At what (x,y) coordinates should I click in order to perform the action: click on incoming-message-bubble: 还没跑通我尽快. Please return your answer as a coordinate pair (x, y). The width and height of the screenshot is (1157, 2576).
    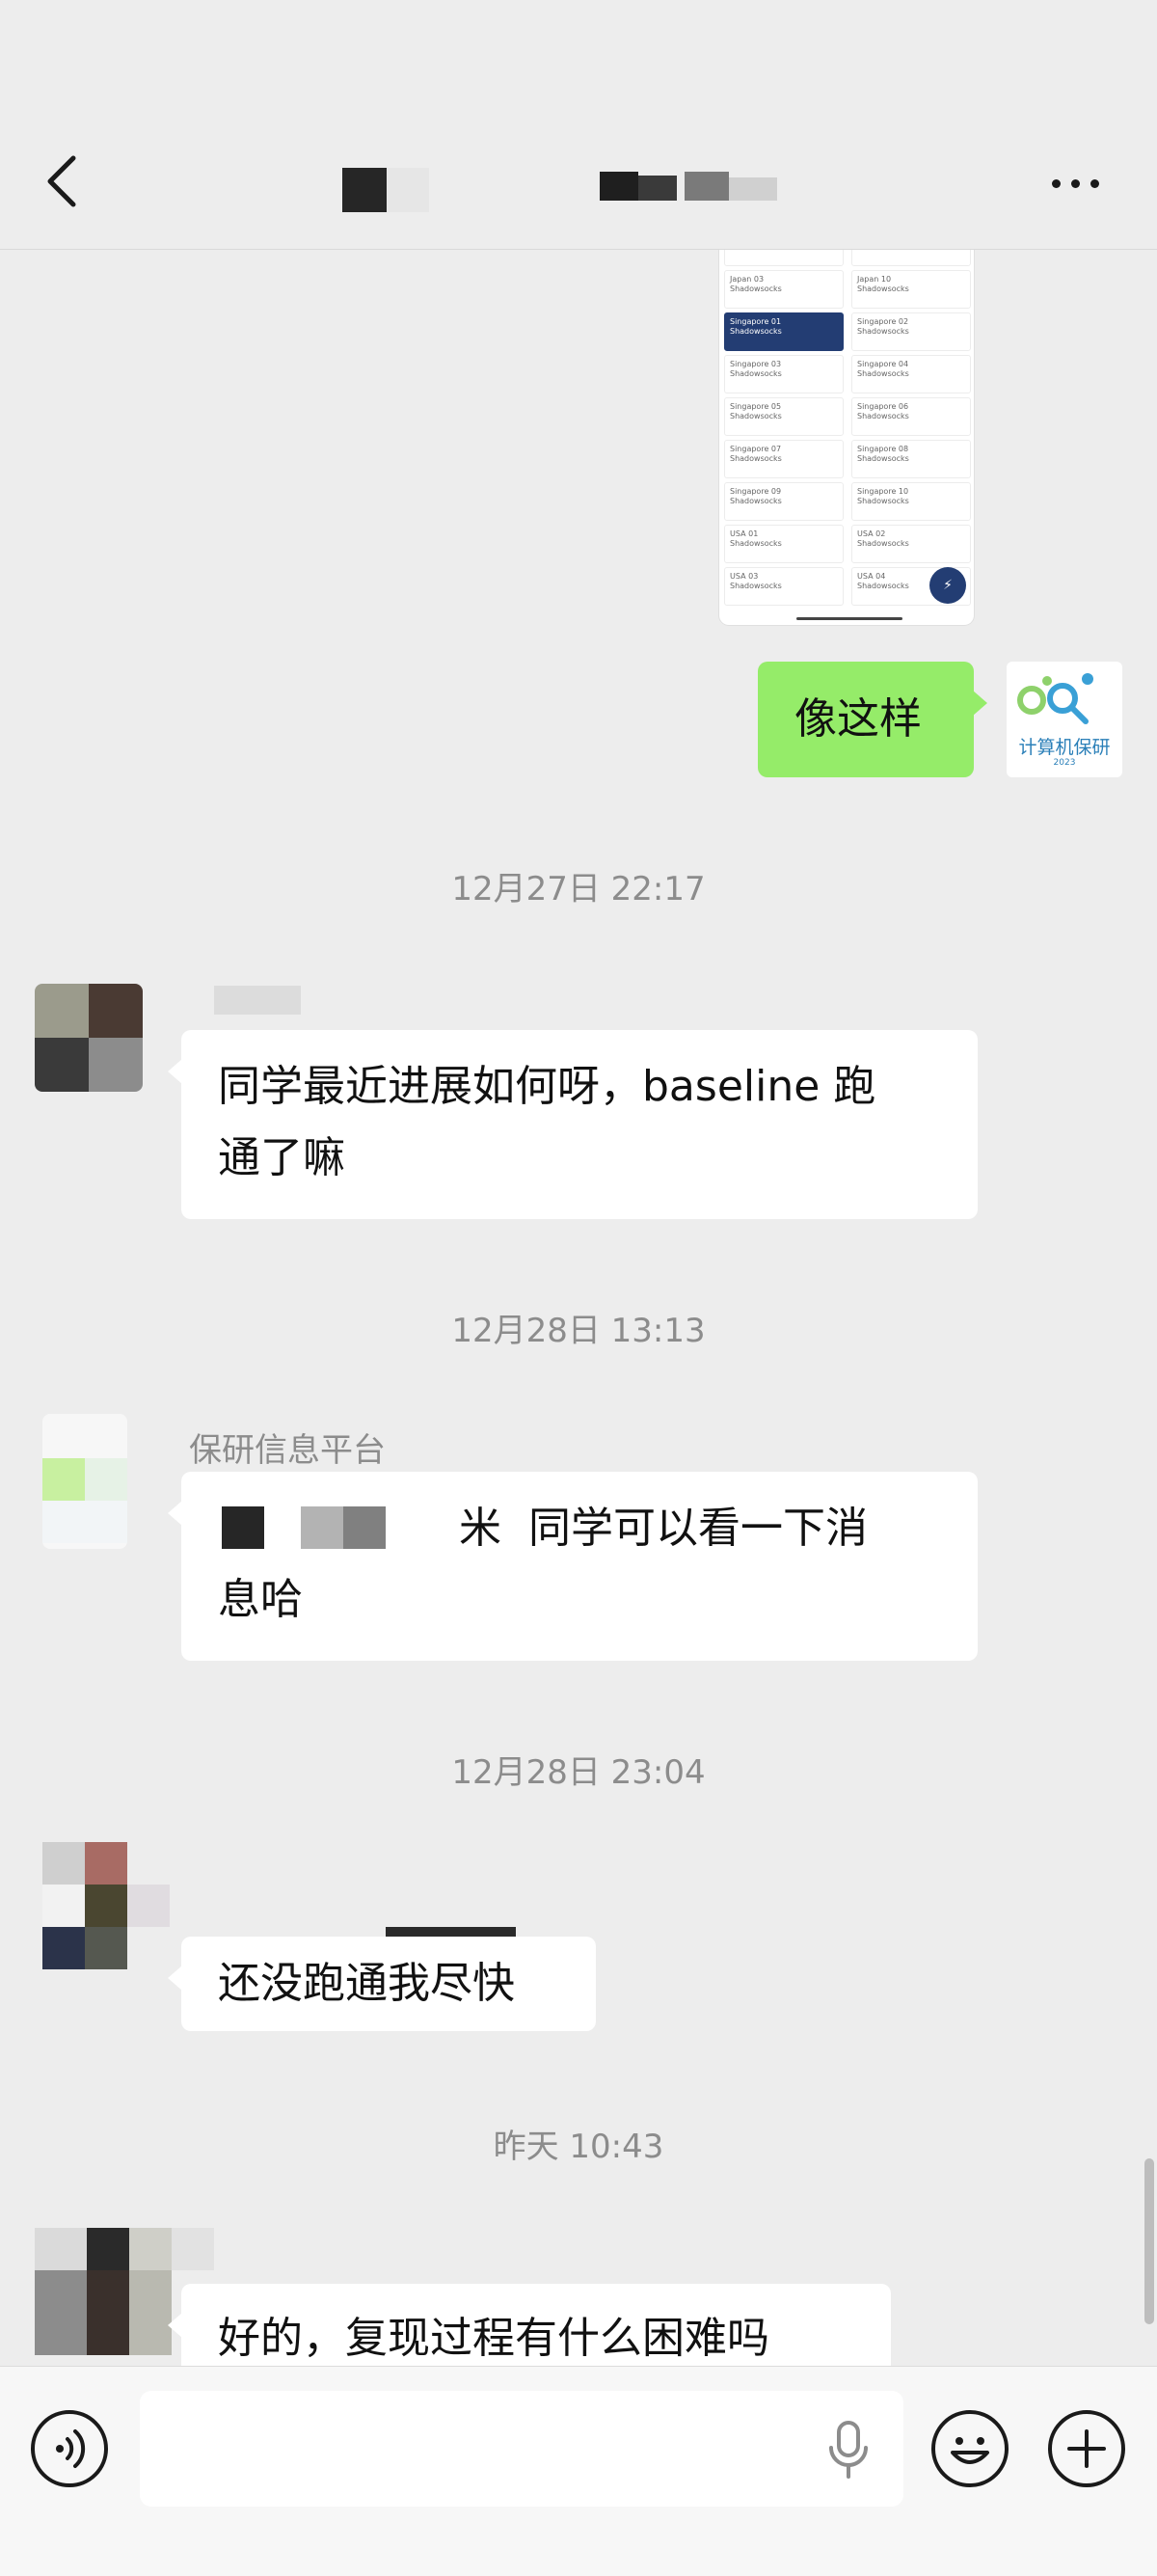
    Looking at the image, I should click on (382, 1984).